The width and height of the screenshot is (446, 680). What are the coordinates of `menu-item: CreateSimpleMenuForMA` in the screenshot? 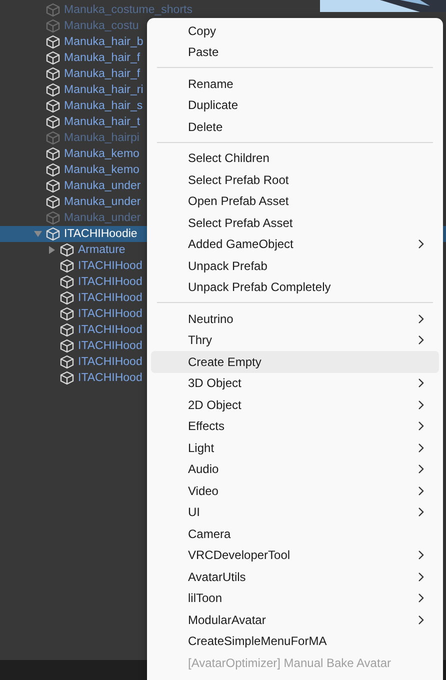 It's located at (295, 641).